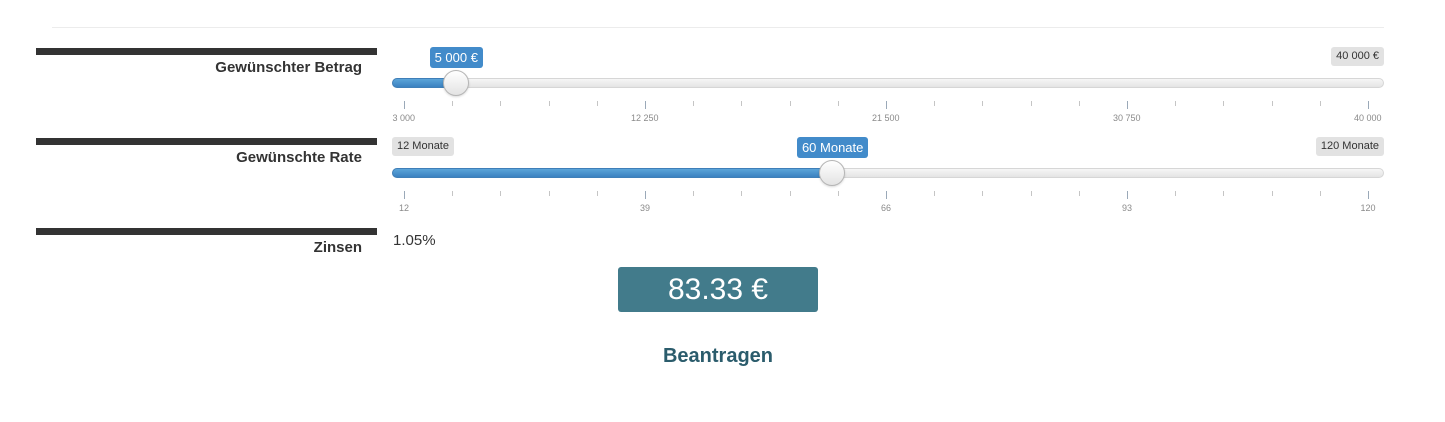  What do you see at coordinates (645, 208) in the screenshot?
I see `rate-tick-label: 39` at bounding box center [645, 208].